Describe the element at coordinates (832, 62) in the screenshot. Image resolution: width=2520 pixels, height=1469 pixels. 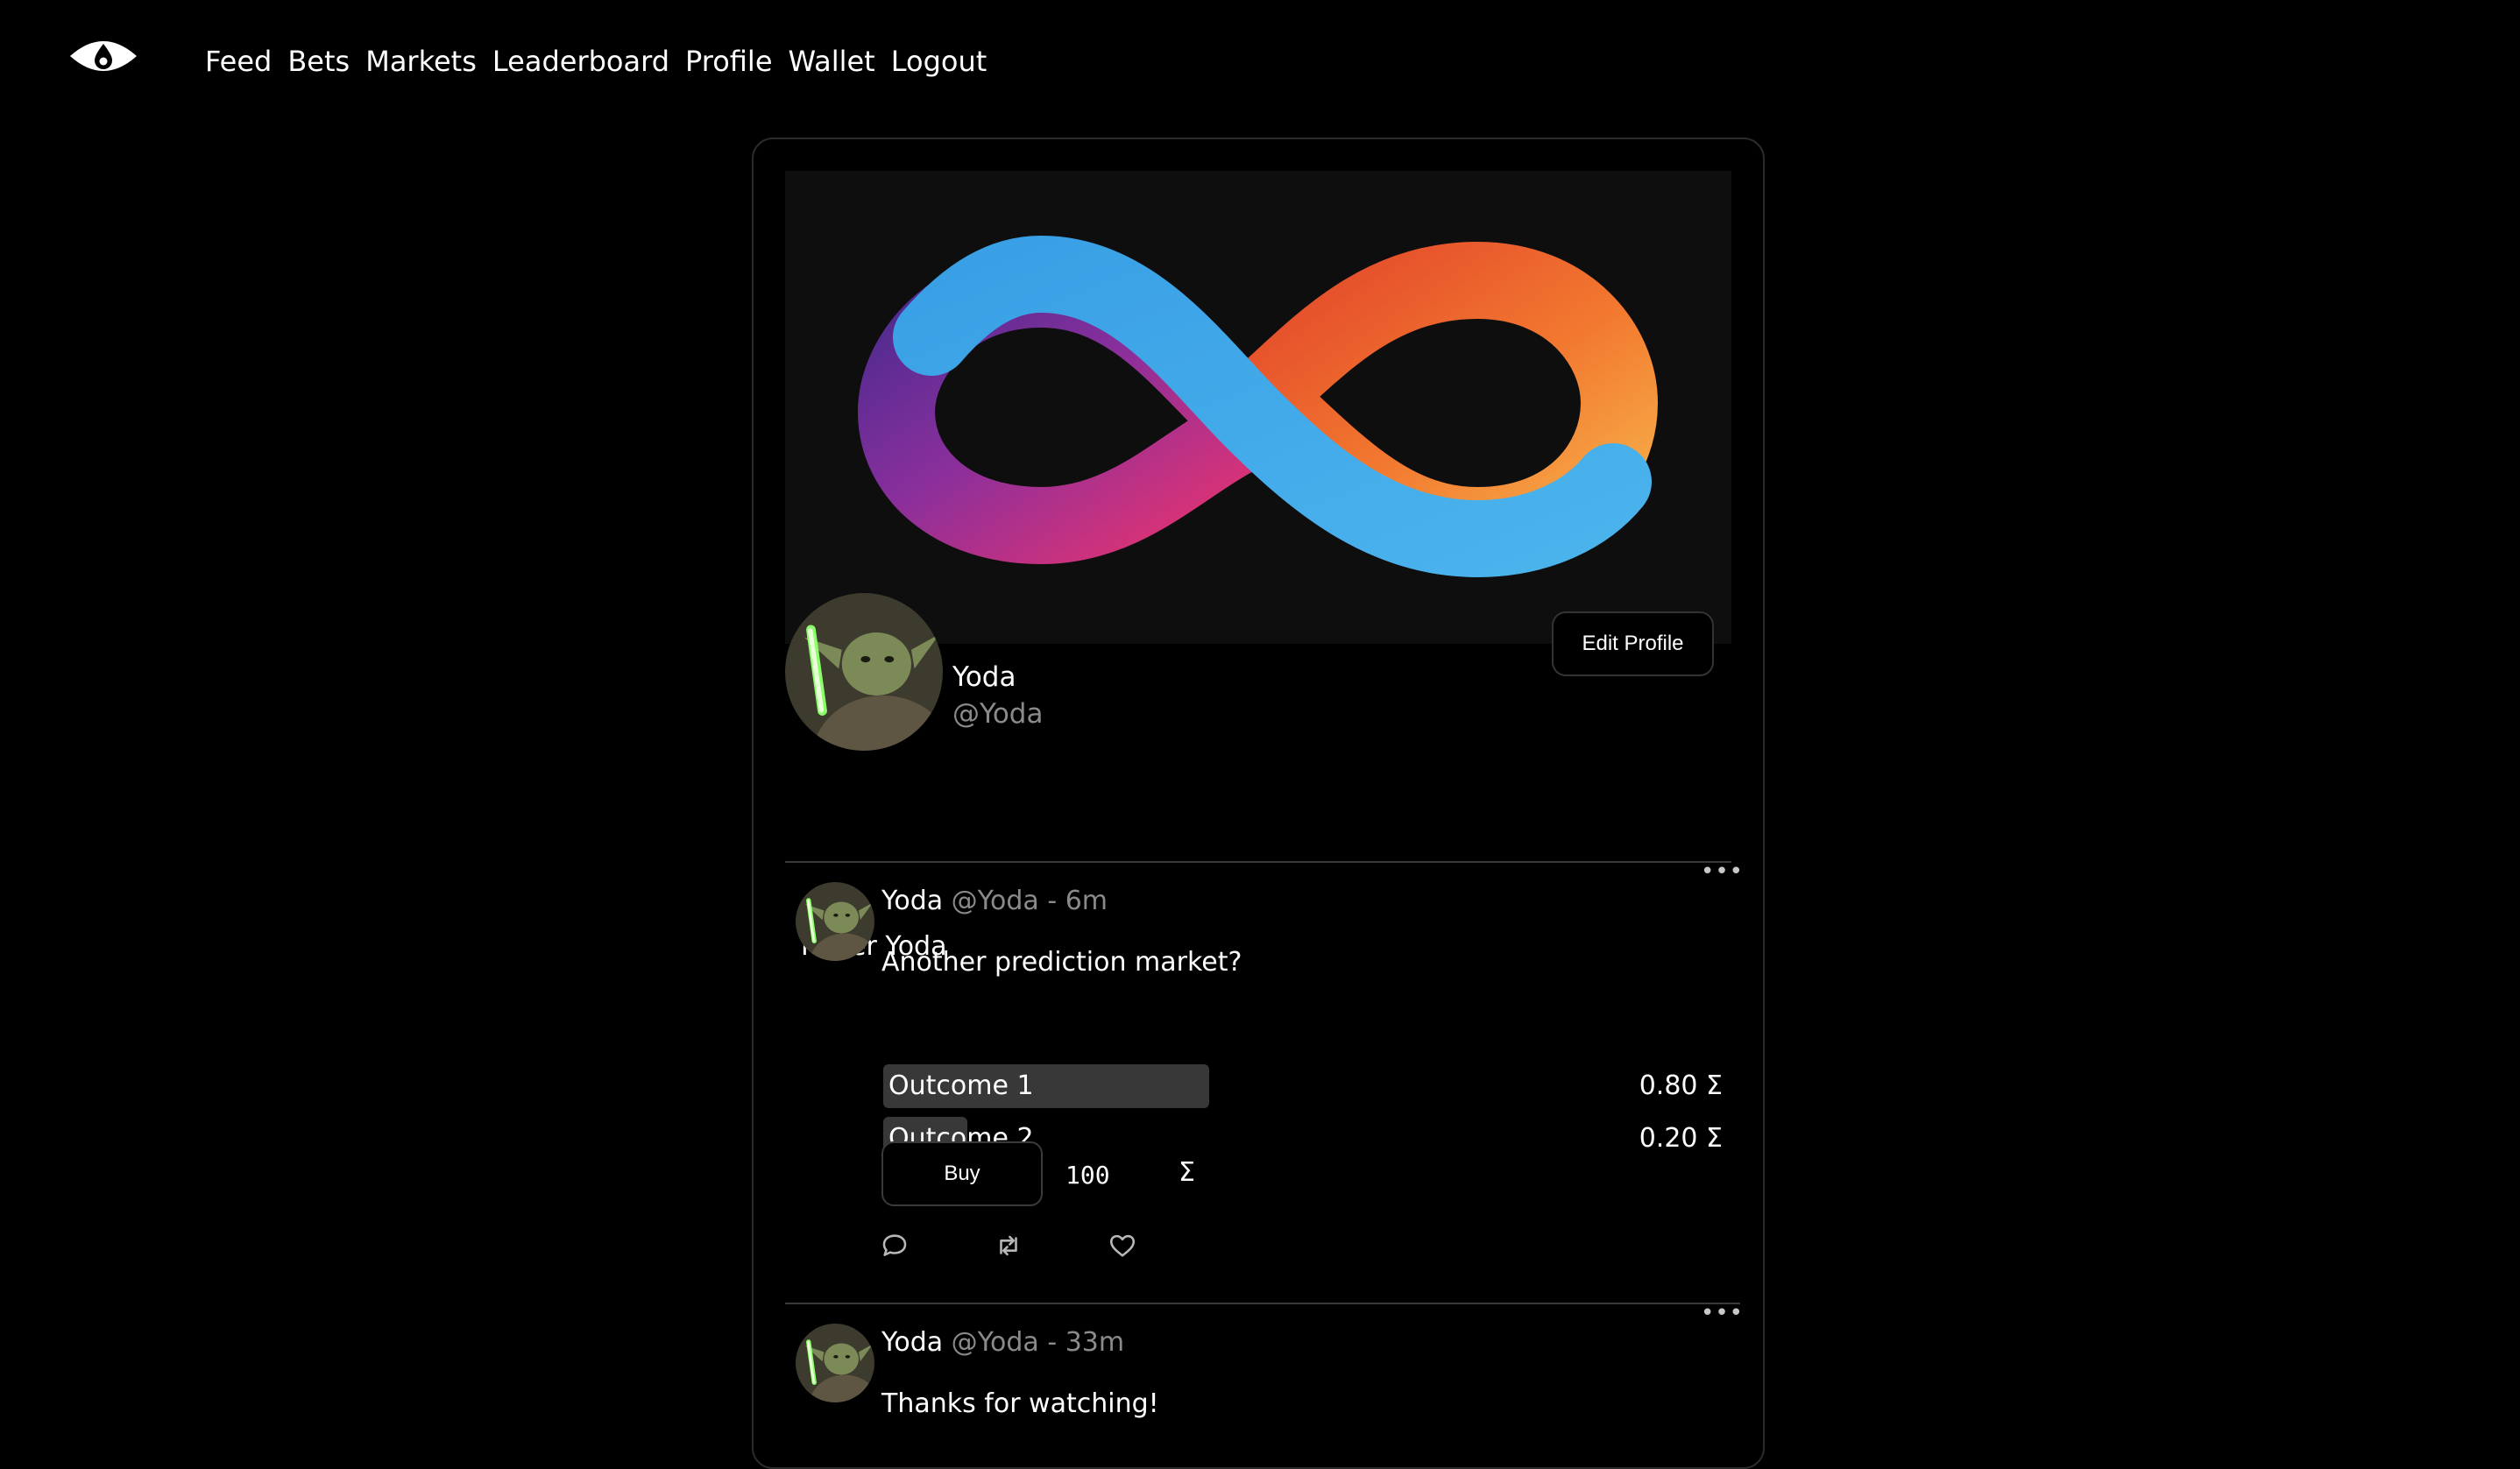
I see `nav-wallet: Wallet` at that location.